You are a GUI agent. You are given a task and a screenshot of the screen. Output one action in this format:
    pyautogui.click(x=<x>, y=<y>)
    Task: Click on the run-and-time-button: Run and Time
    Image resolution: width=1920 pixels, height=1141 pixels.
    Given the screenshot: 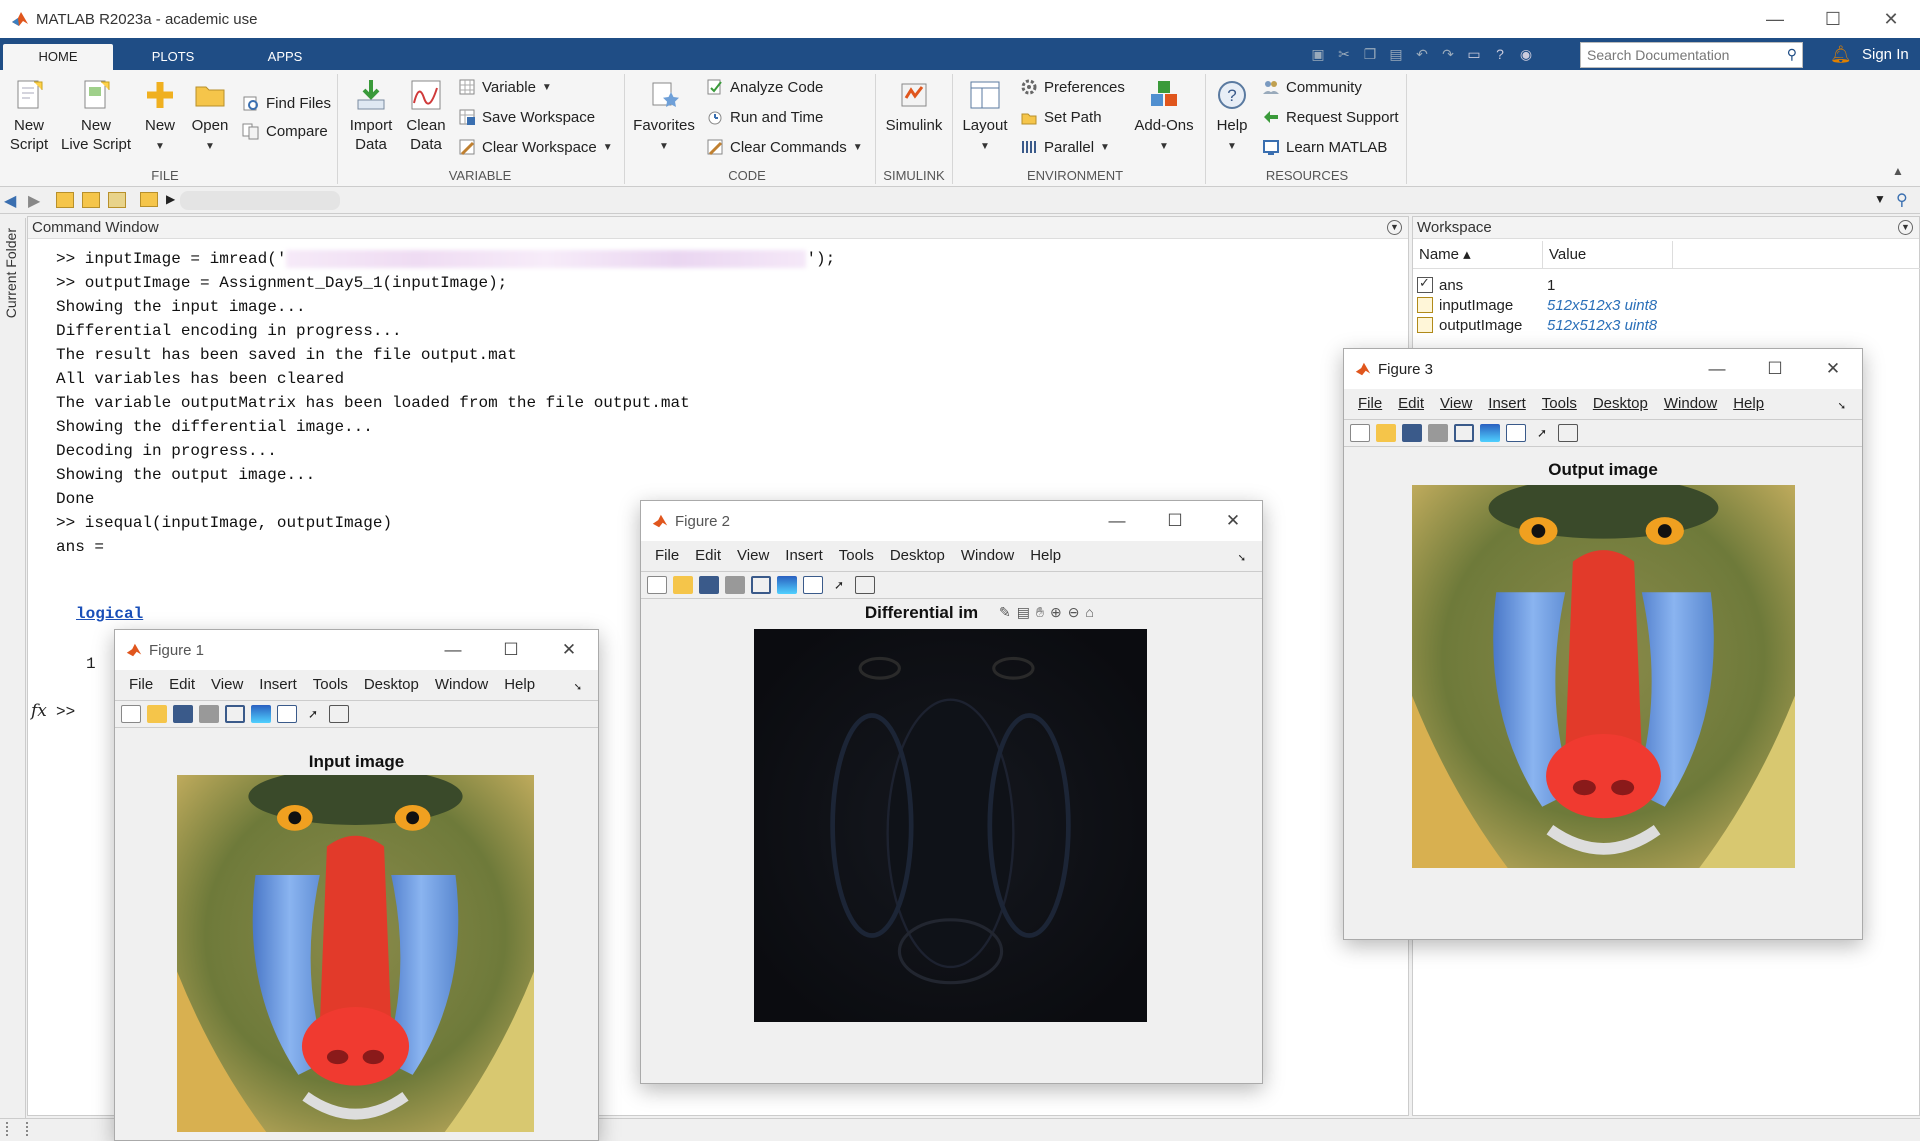 What is the action you would take?
    pyautogui.click(x=764, y=117)
    